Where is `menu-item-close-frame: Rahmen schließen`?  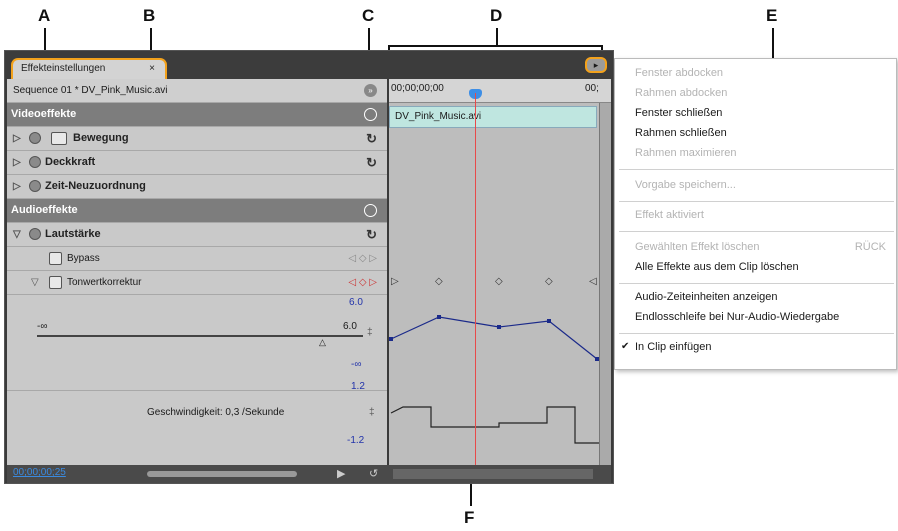
menu-item-close-frame: Rahmen schließen is located at coordinates (681, 133).